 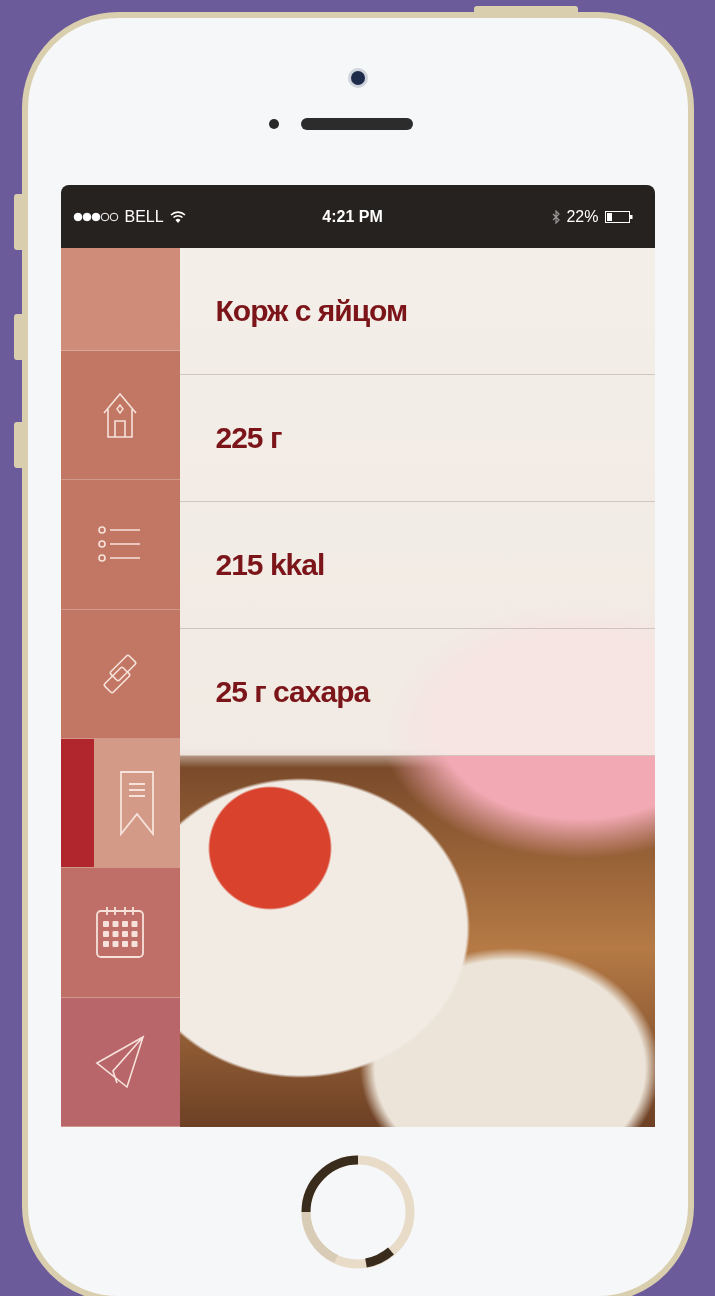 What do you see at coordinates (136, 803) in the screenshot?
I see `bookmark-menu-item` at bounding box center [136, 803].